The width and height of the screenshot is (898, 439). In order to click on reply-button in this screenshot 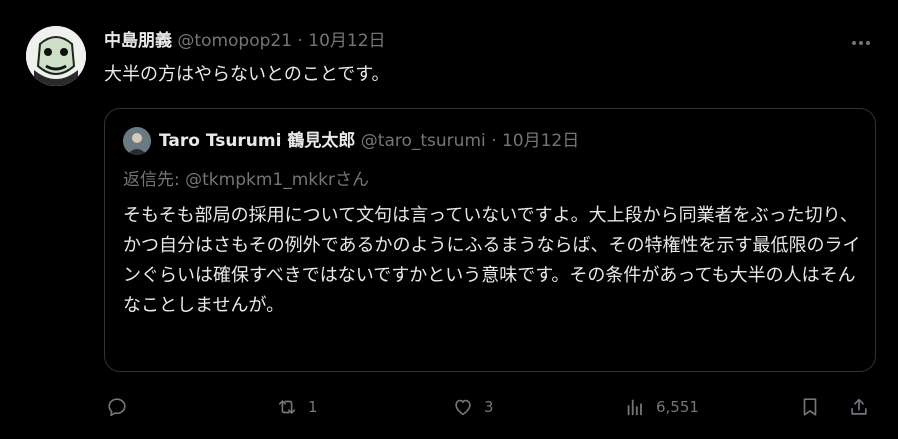, I will do `click(122, 407)`.